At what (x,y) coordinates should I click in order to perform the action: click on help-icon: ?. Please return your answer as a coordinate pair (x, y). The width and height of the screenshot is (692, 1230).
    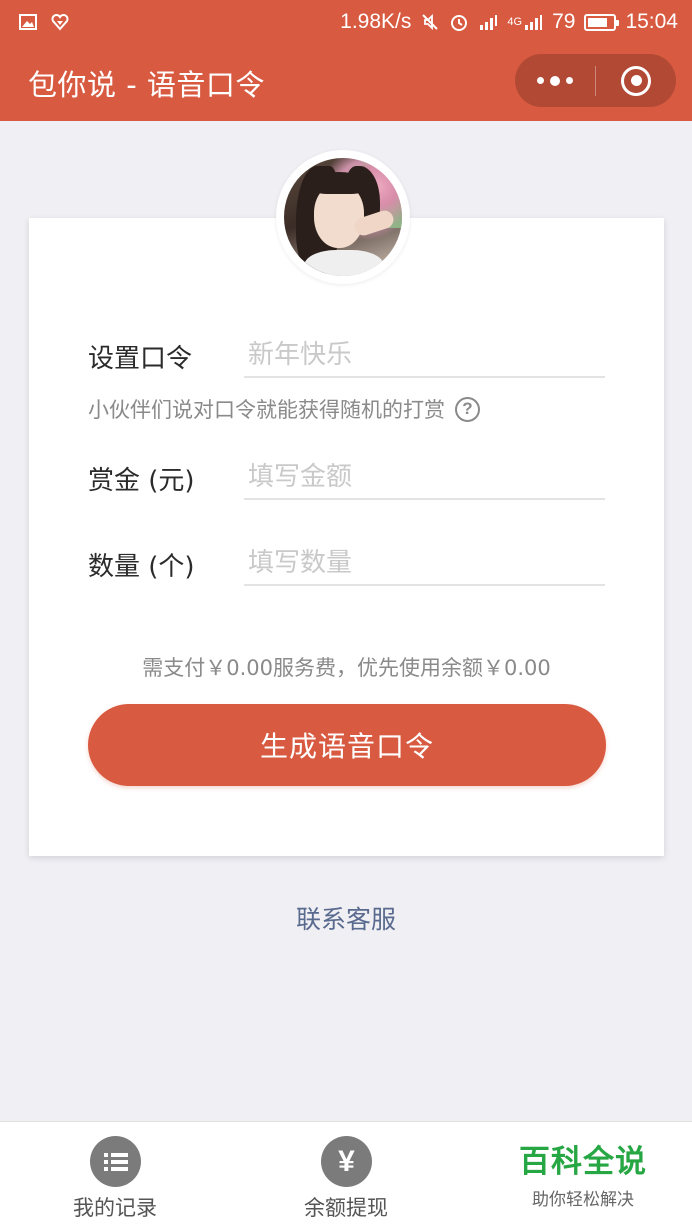
    Looking at the image, I should click on (467, 409).